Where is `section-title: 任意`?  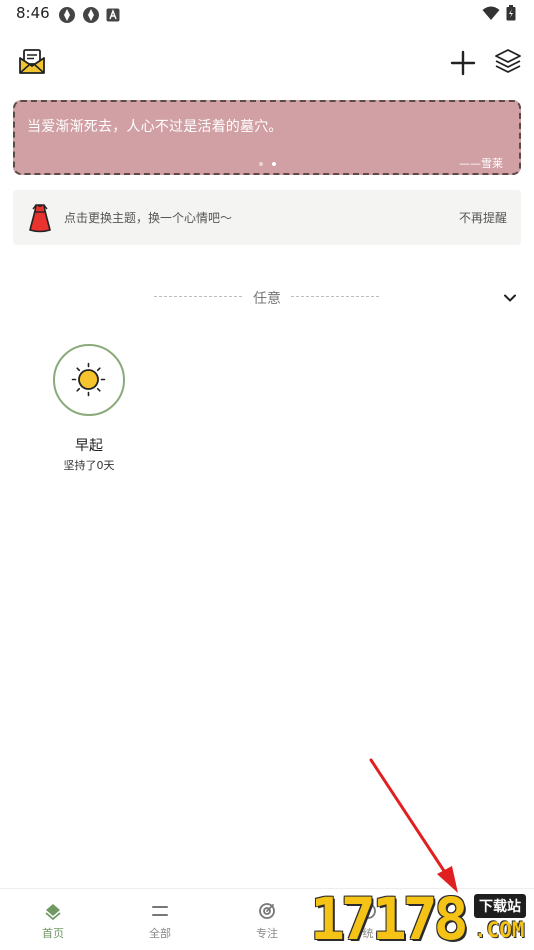
section-title: 任意 is located at coordinates (267, 299).